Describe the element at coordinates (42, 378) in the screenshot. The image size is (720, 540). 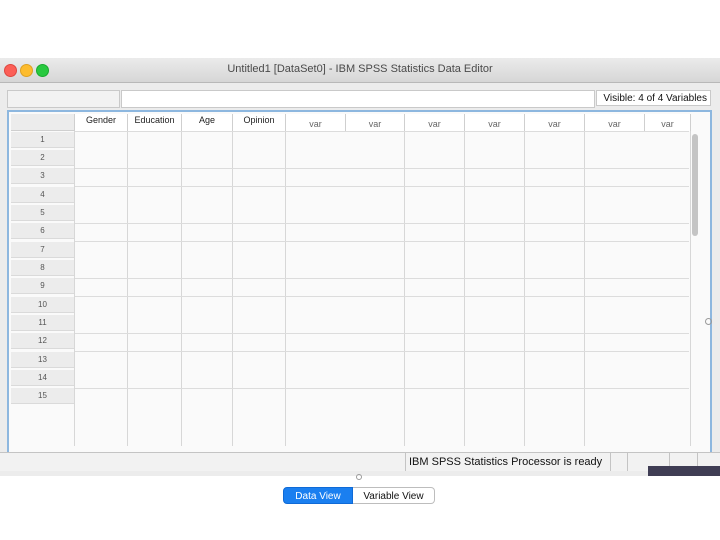
I see `row-header: 14` at that location.